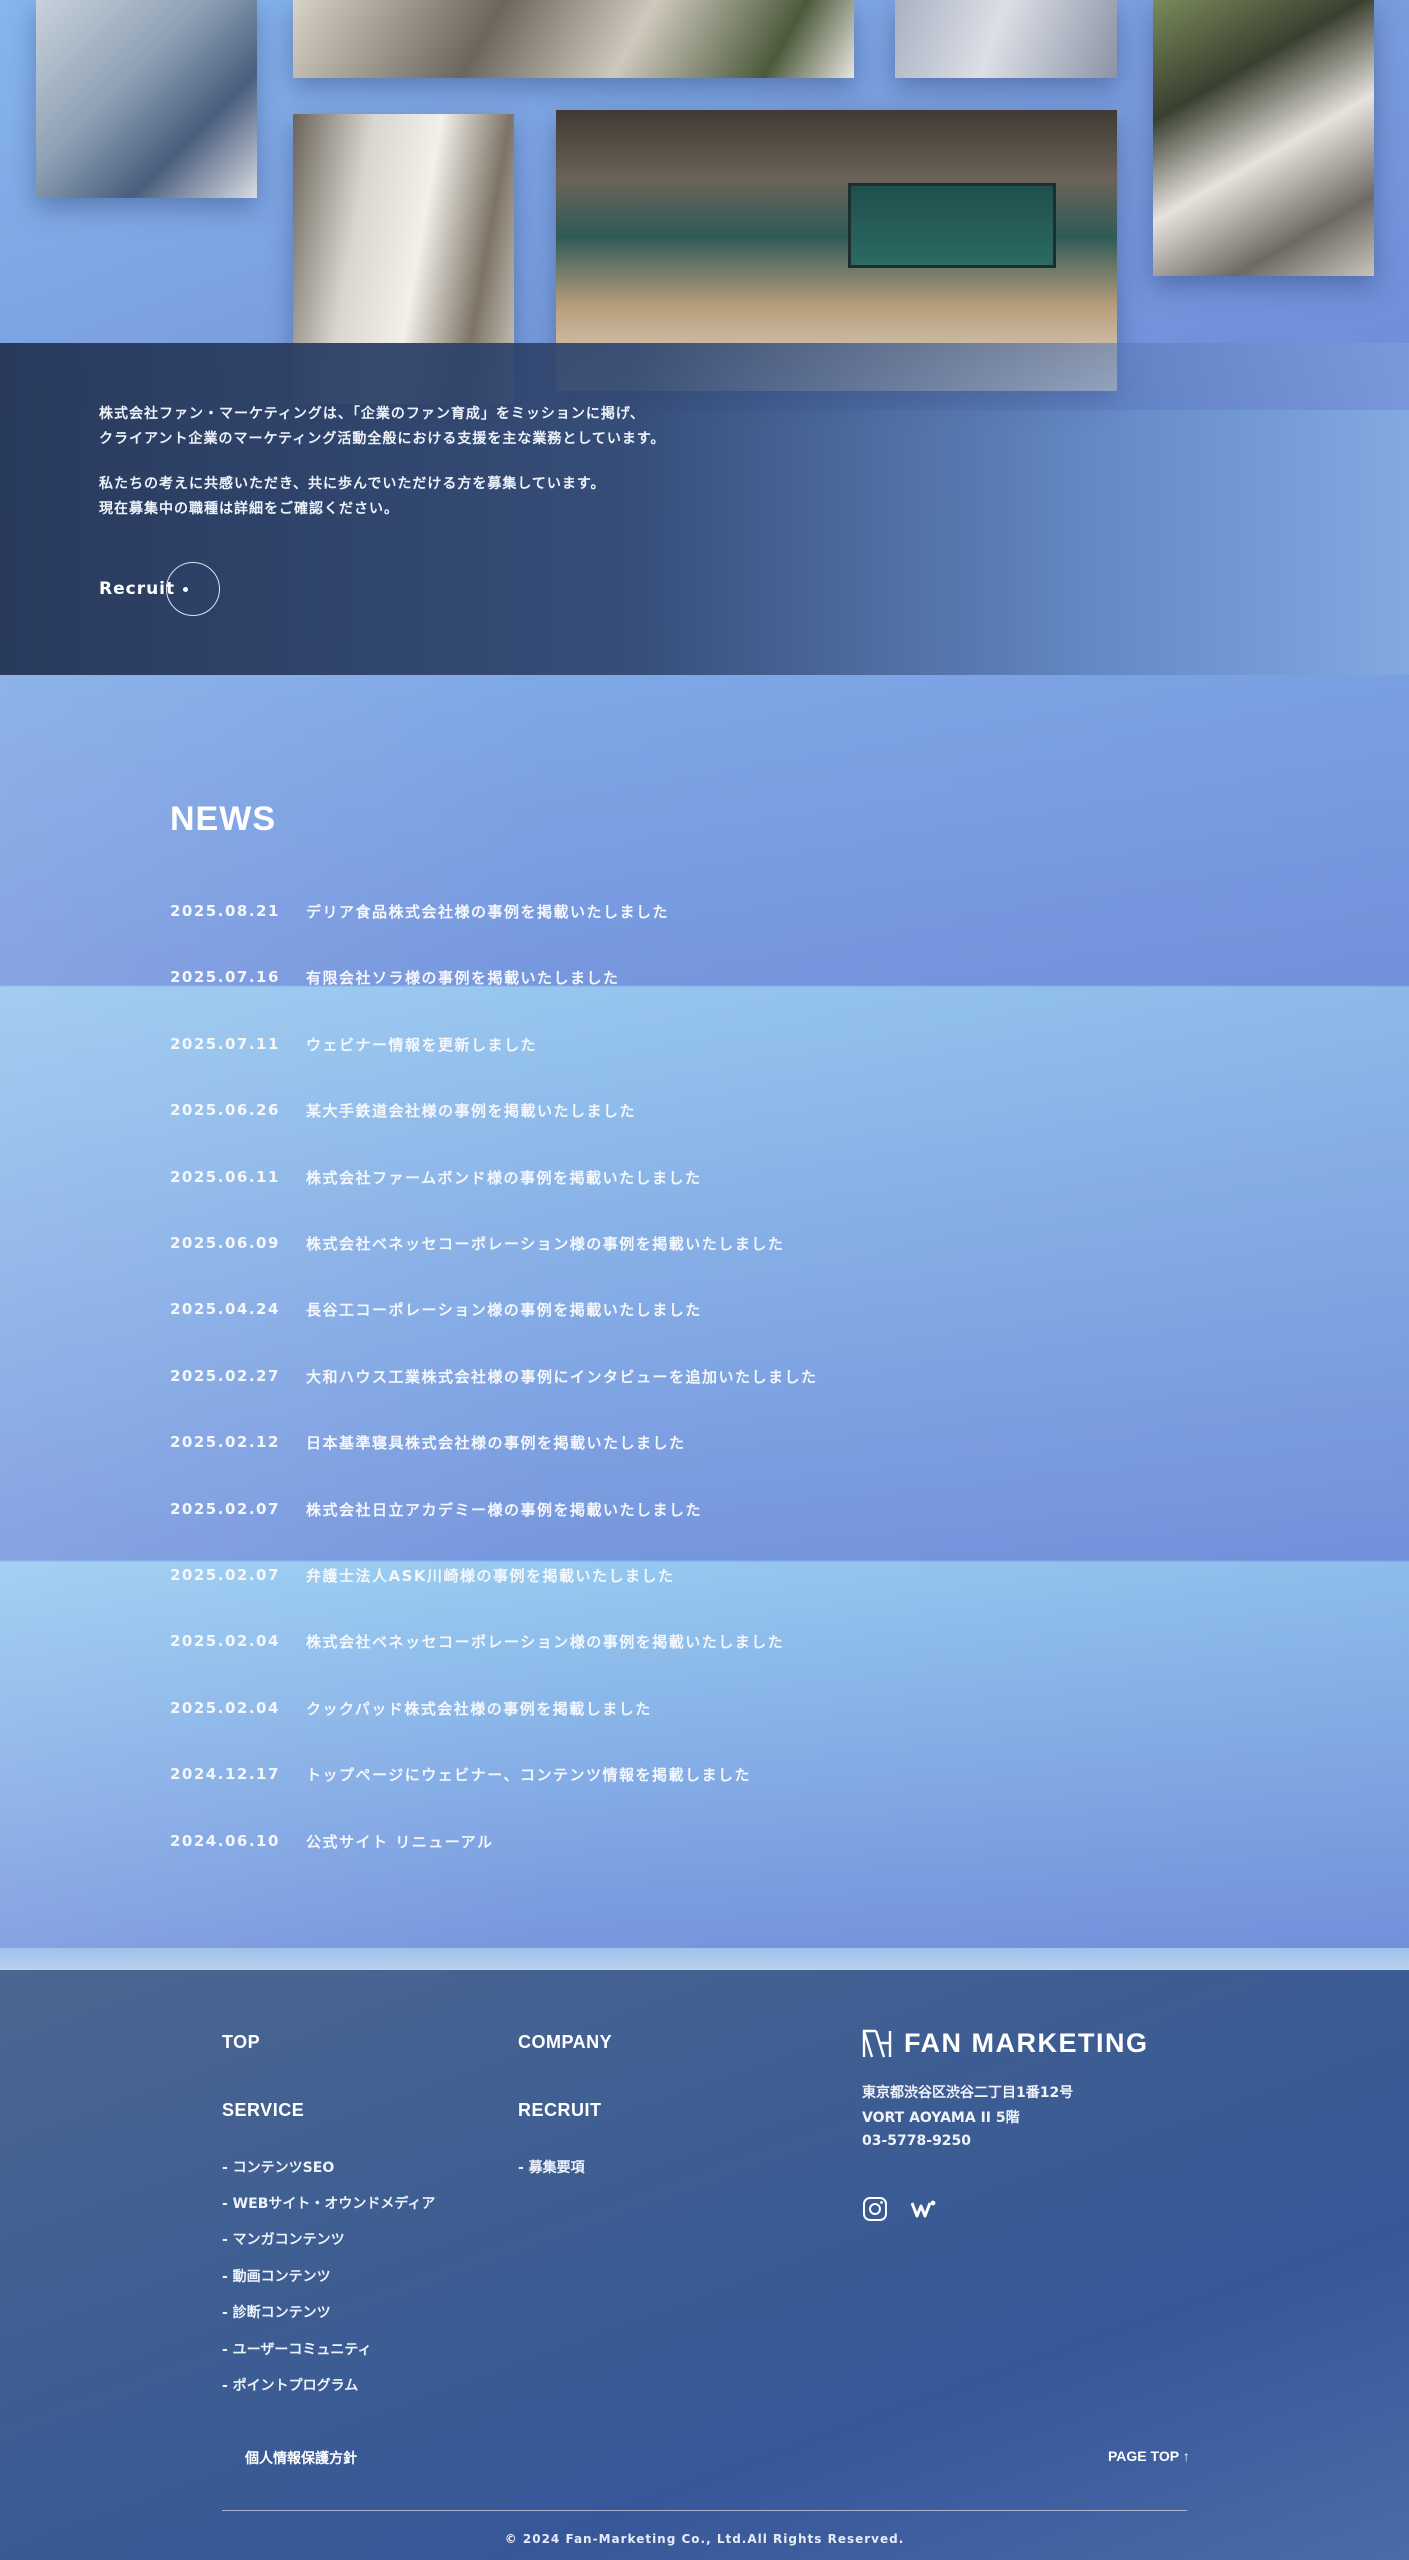 The width and height of the screenshot is (1409, 2560). What do you see at coordinates (146, 99) in the screenshot?
I see `photo-businessman` at bounding box center [146, 99].